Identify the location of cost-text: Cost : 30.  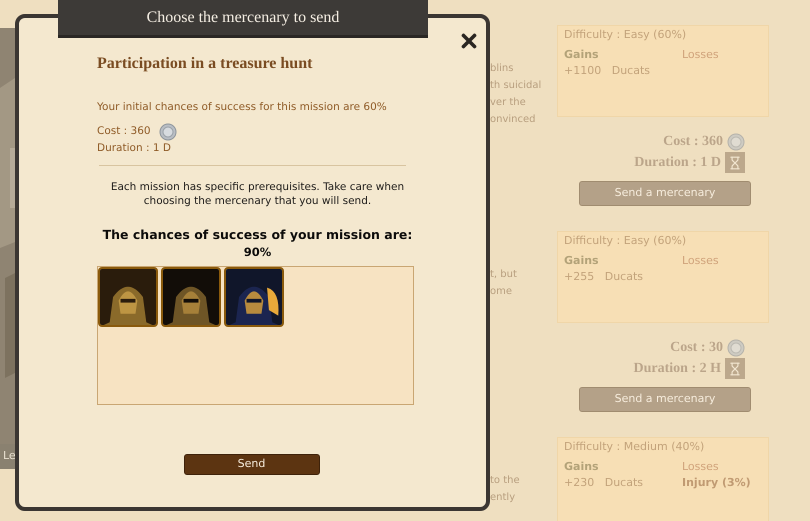
(696, 348).